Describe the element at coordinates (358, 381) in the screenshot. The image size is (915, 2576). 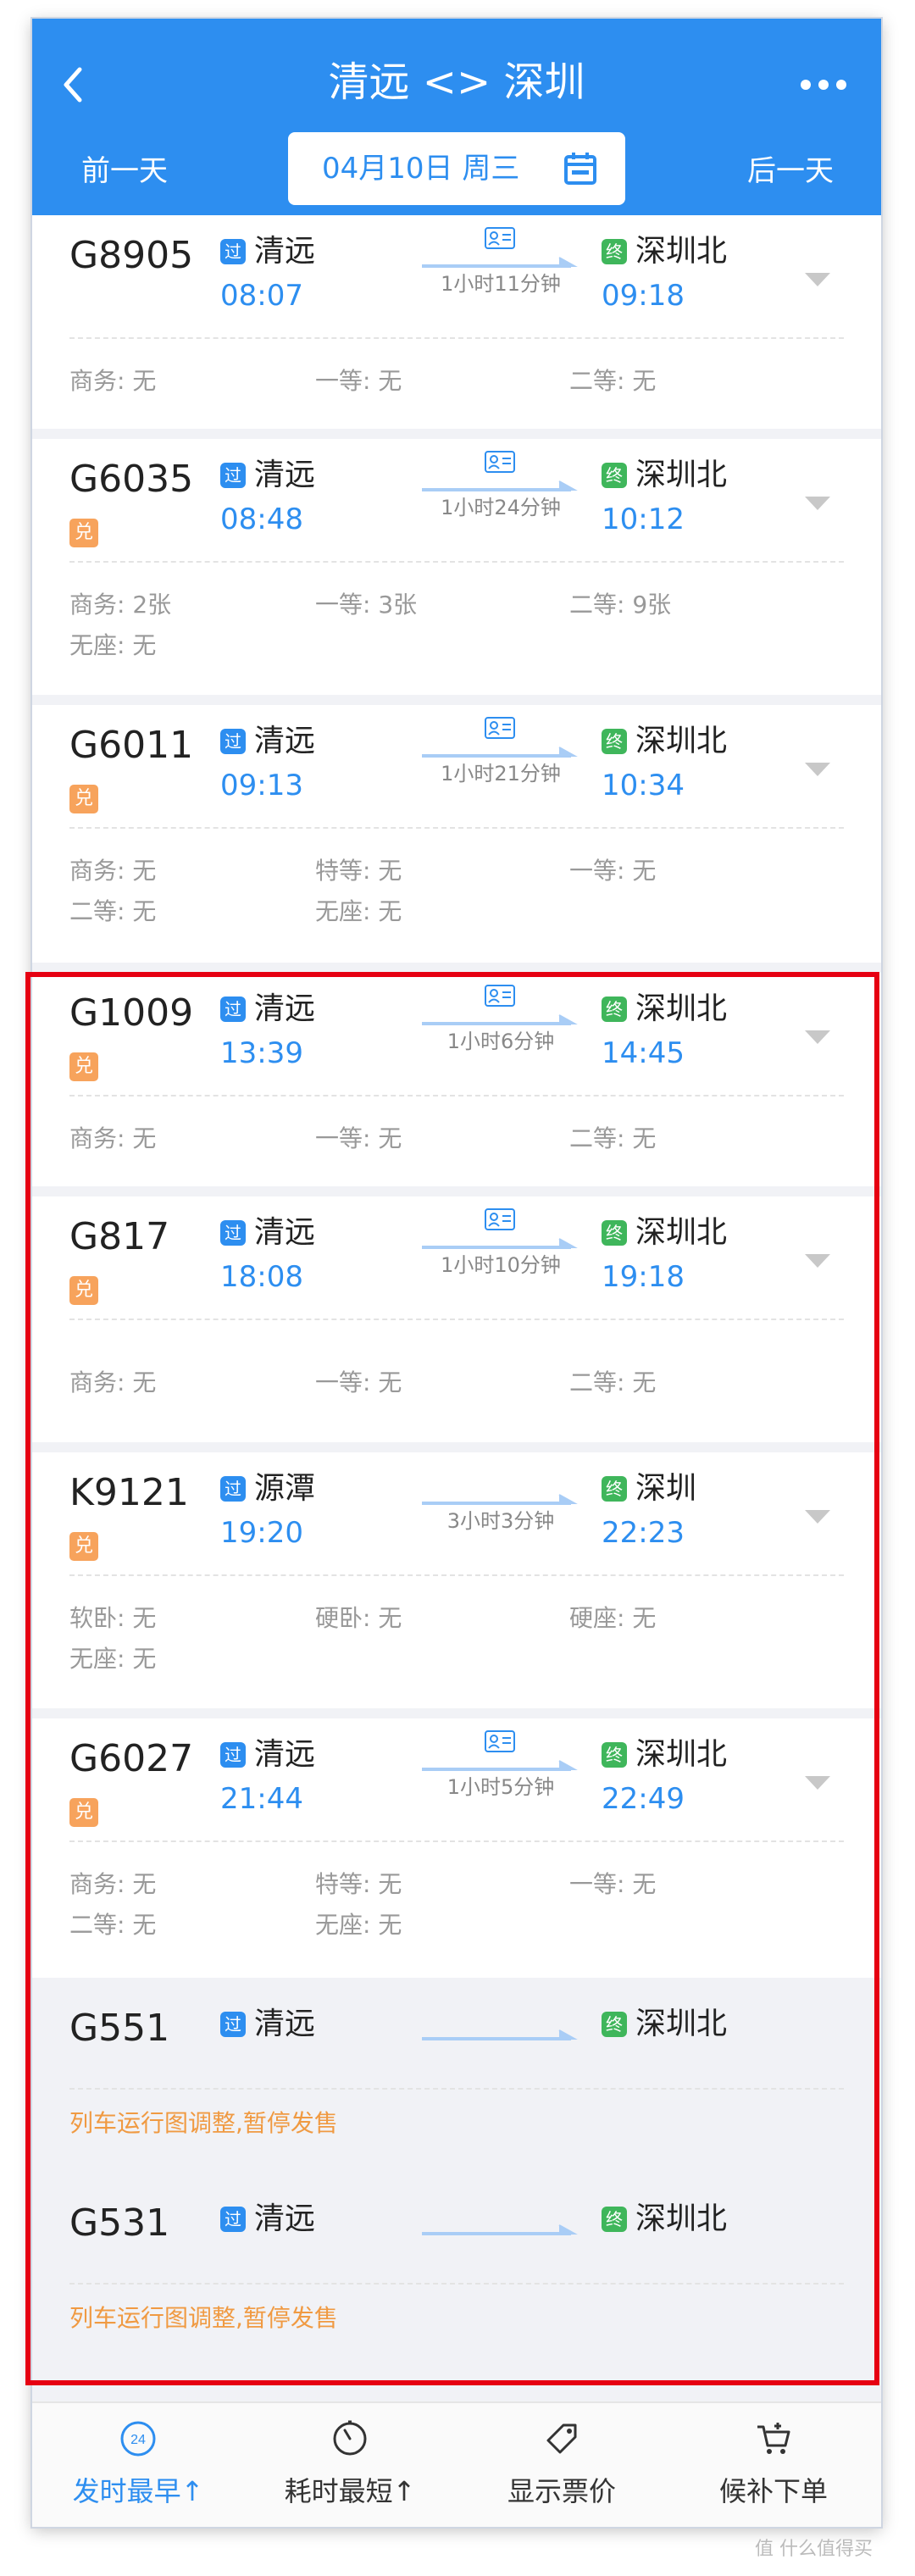
I see `seat-availability: 一等: 无` at that location.